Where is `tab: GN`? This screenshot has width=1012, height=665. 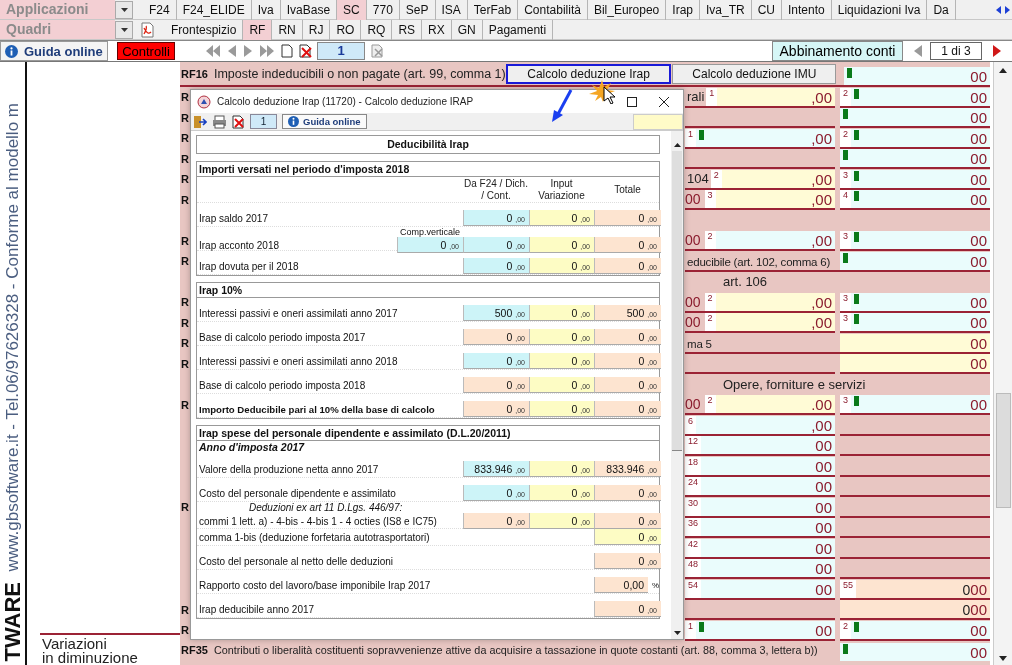
tab: GN is located at coordinates (467, 29).